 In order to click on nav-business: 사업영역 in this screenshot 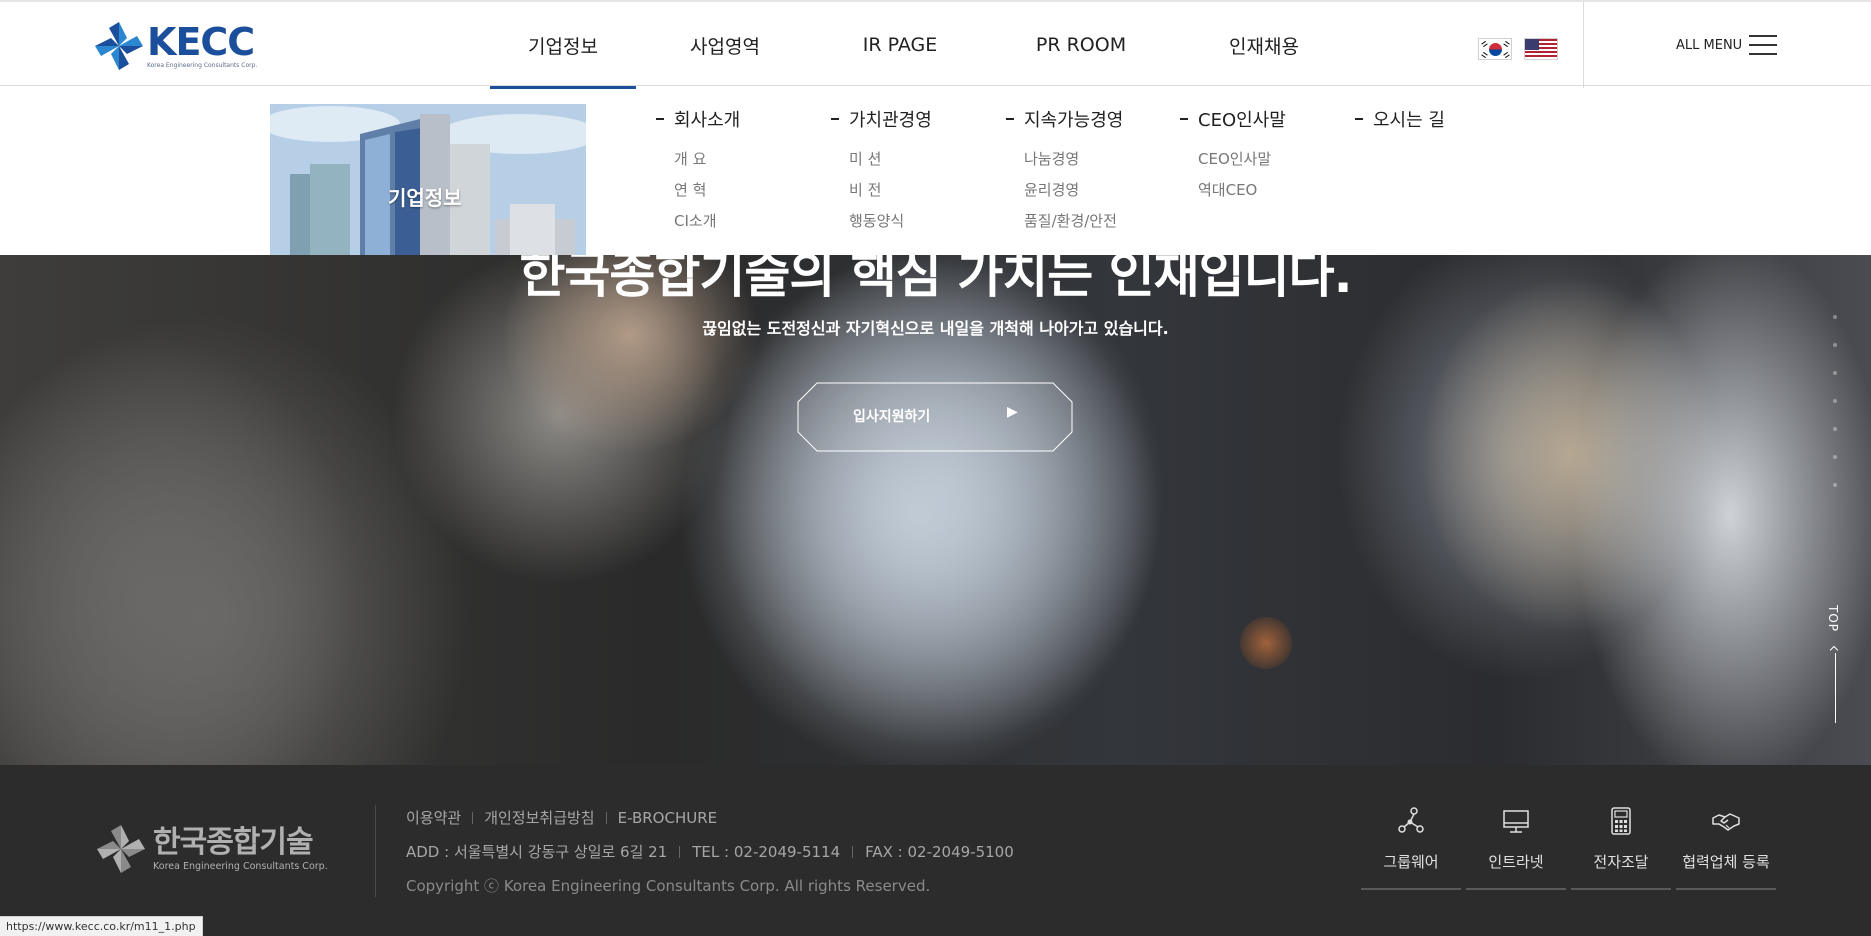, I will do `click(725, 45)`.